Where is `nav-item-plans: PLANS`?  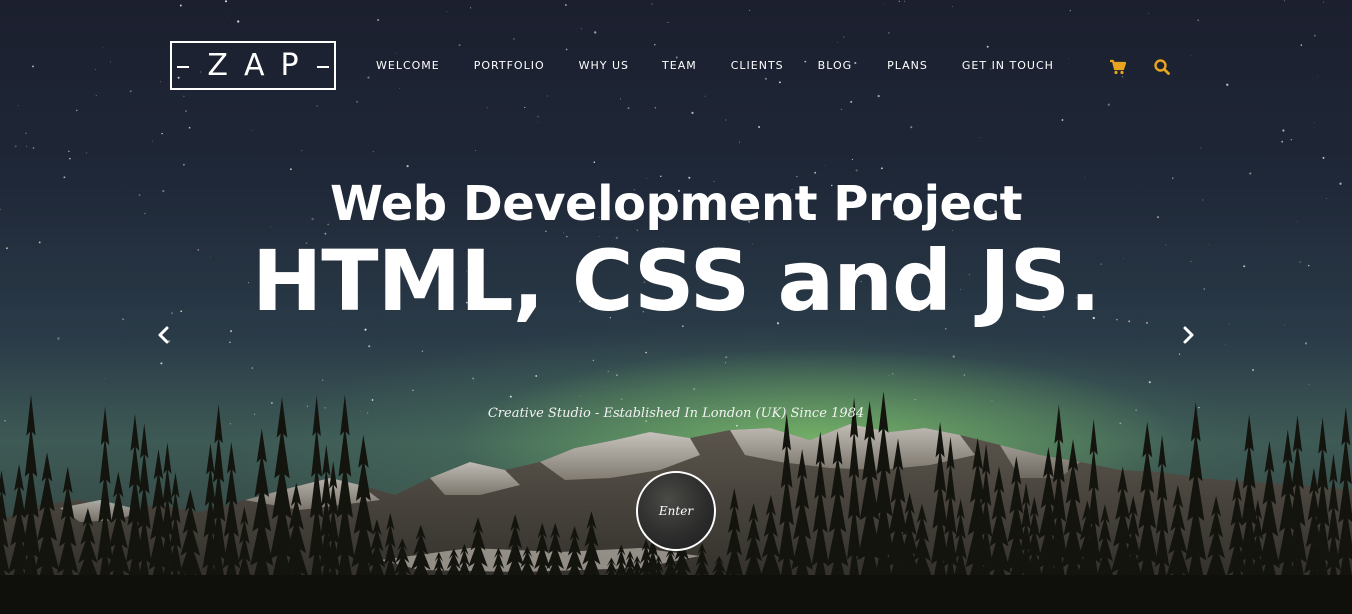
nav-item-plans: PLANS is located at coordinates (907, 65).